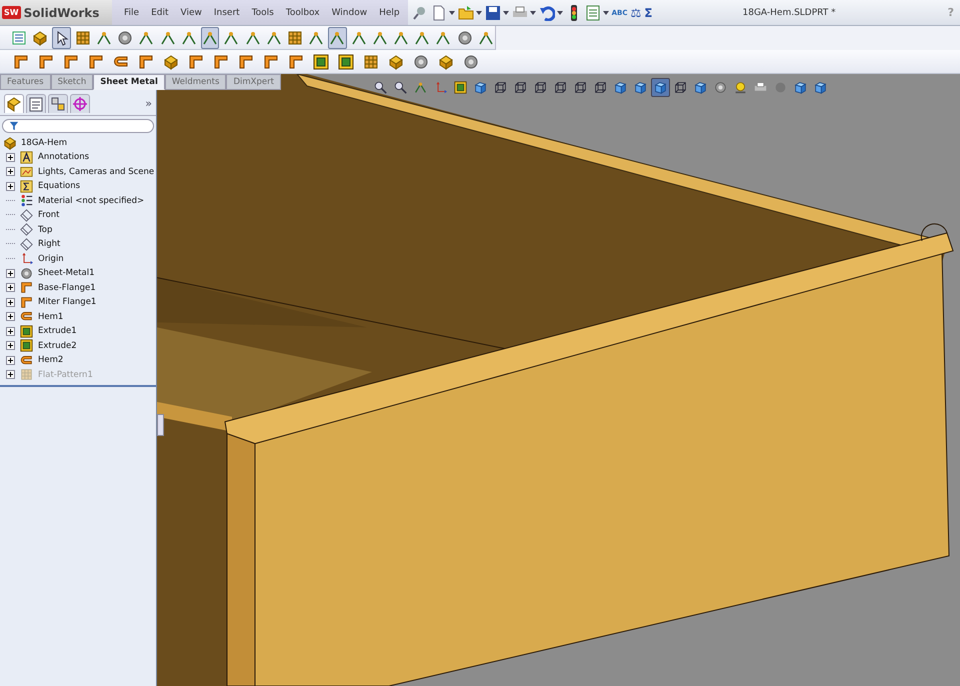  I want to click on tree-item: Annotations, so click(64, 157).